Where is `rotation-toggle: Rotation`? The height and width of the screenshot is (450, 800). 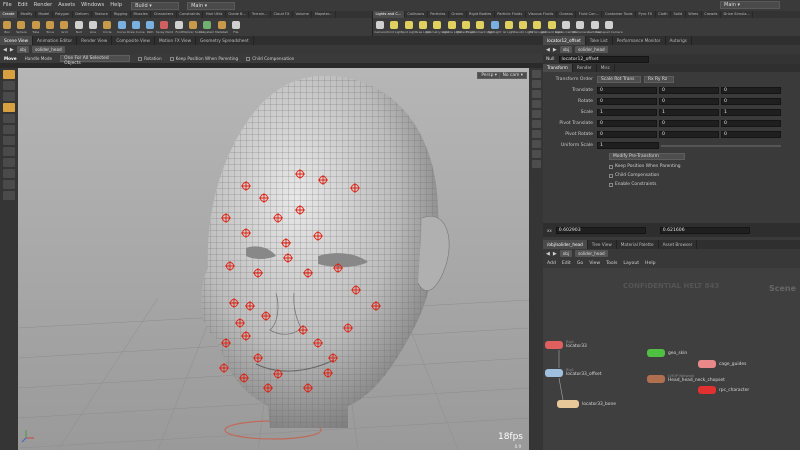
rotation-toggle: Rotation is located at coordinates (150, 58).